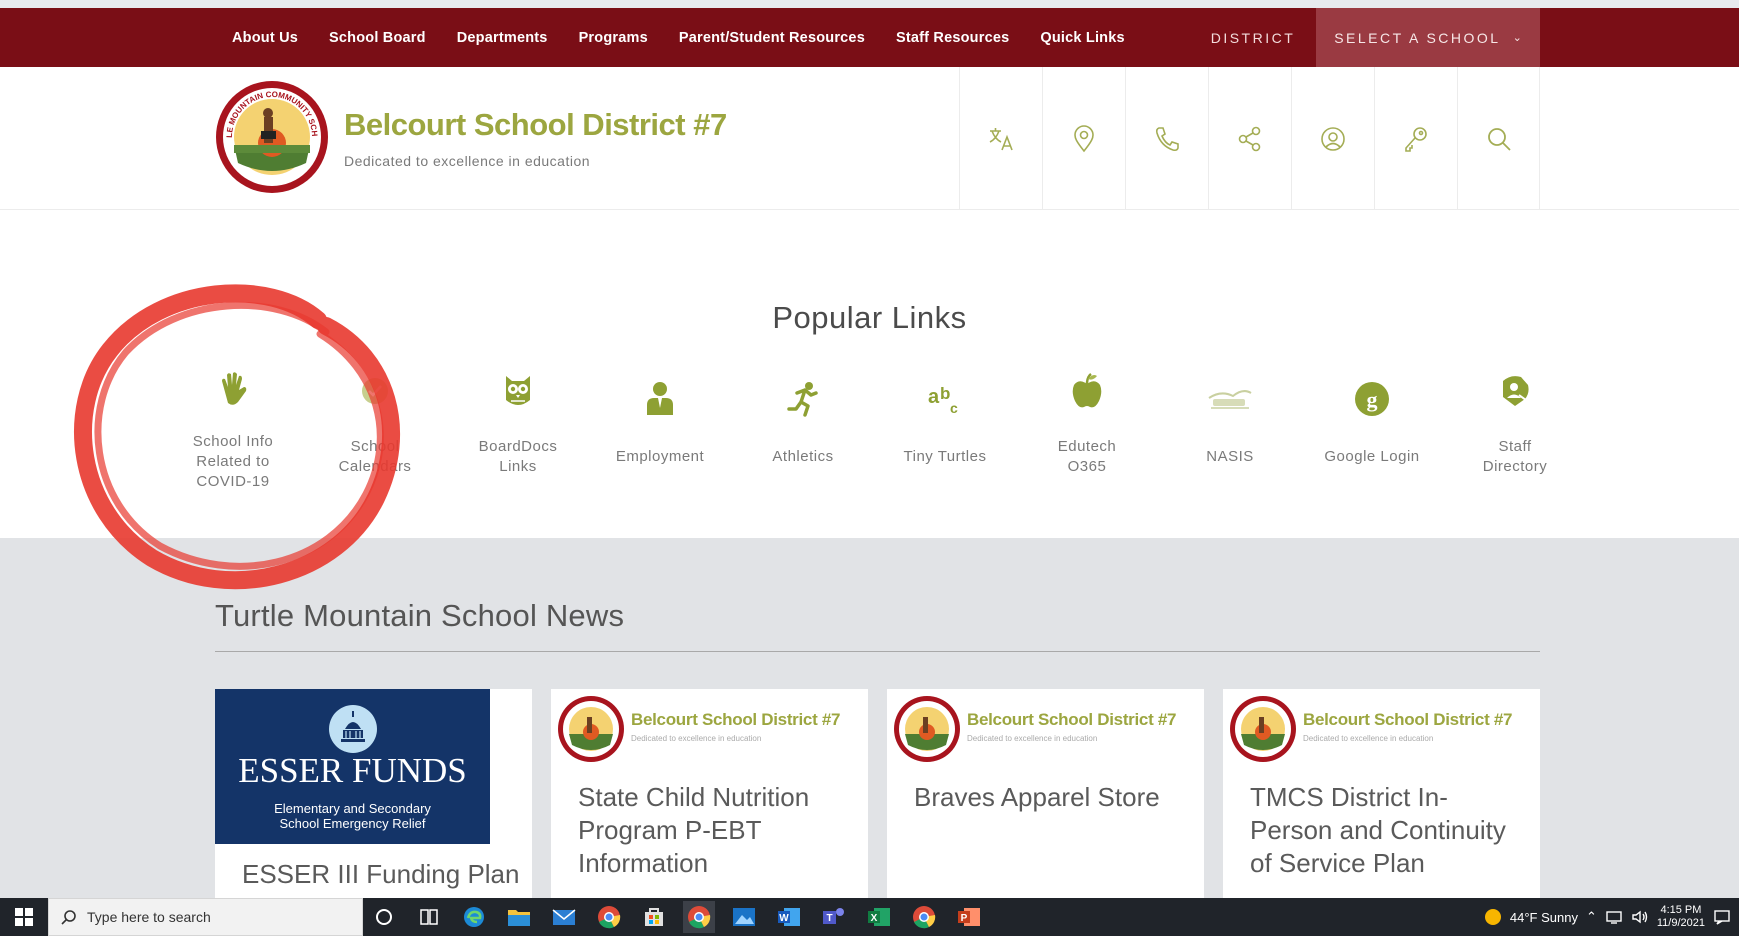  I want to click on clock-date: 11/9/2021, so click(1680, 923).